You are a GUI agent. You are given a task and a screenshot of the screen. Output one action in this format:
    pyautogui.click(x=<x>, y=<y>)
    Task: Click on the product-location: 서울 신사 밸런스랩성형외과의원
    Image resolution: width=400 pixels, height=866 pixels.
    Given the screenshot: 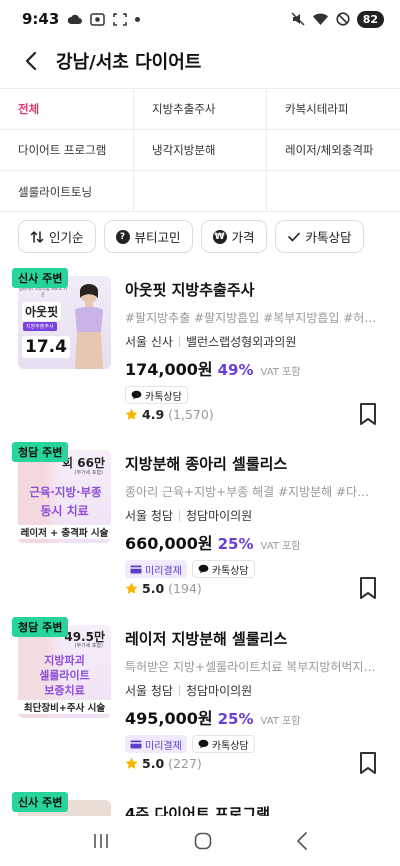 What is the action you would take?
    pyautogui.click(x=255, y=341)
    